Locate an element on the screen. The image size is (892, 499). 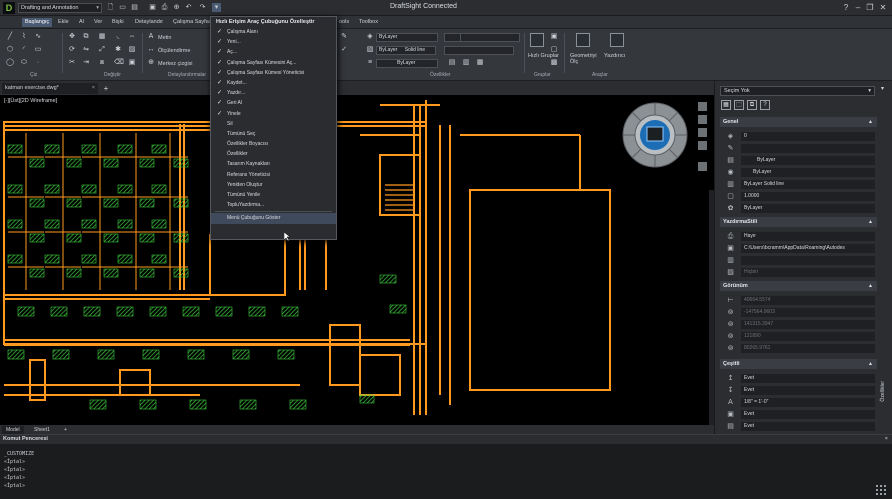
restore-button: ❐ is located at coordinates (870, 7).